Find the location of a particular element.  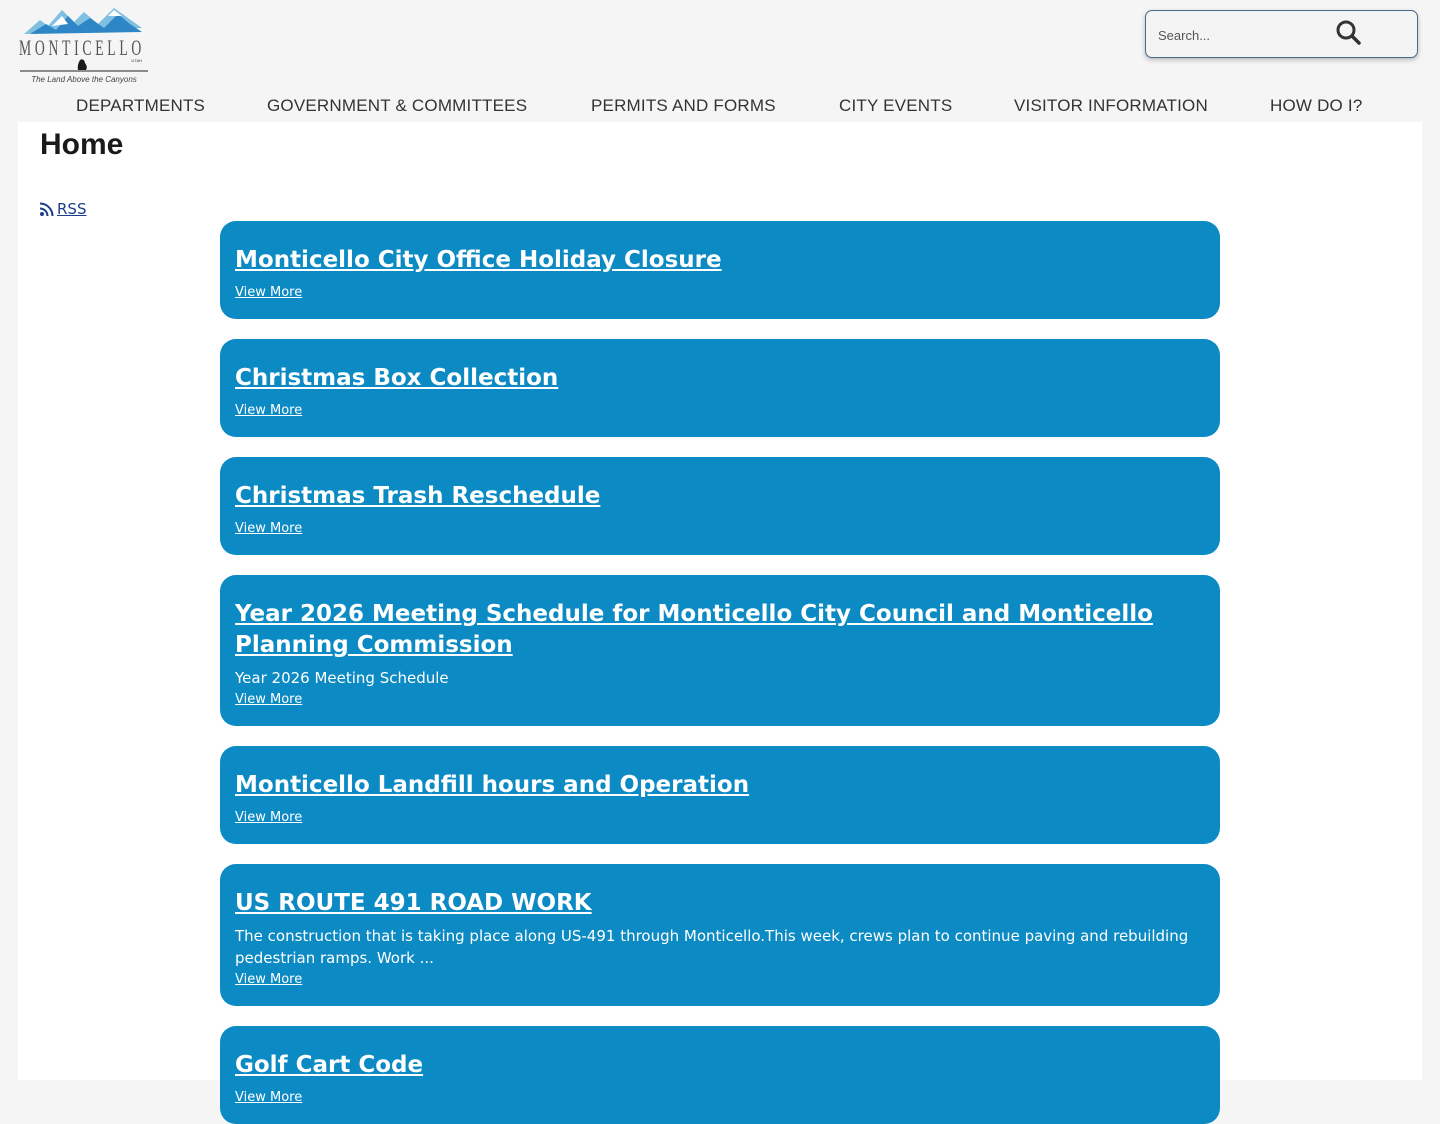

nav-how-do-i: HOW DO I? is located at coordinates (1316, 106).